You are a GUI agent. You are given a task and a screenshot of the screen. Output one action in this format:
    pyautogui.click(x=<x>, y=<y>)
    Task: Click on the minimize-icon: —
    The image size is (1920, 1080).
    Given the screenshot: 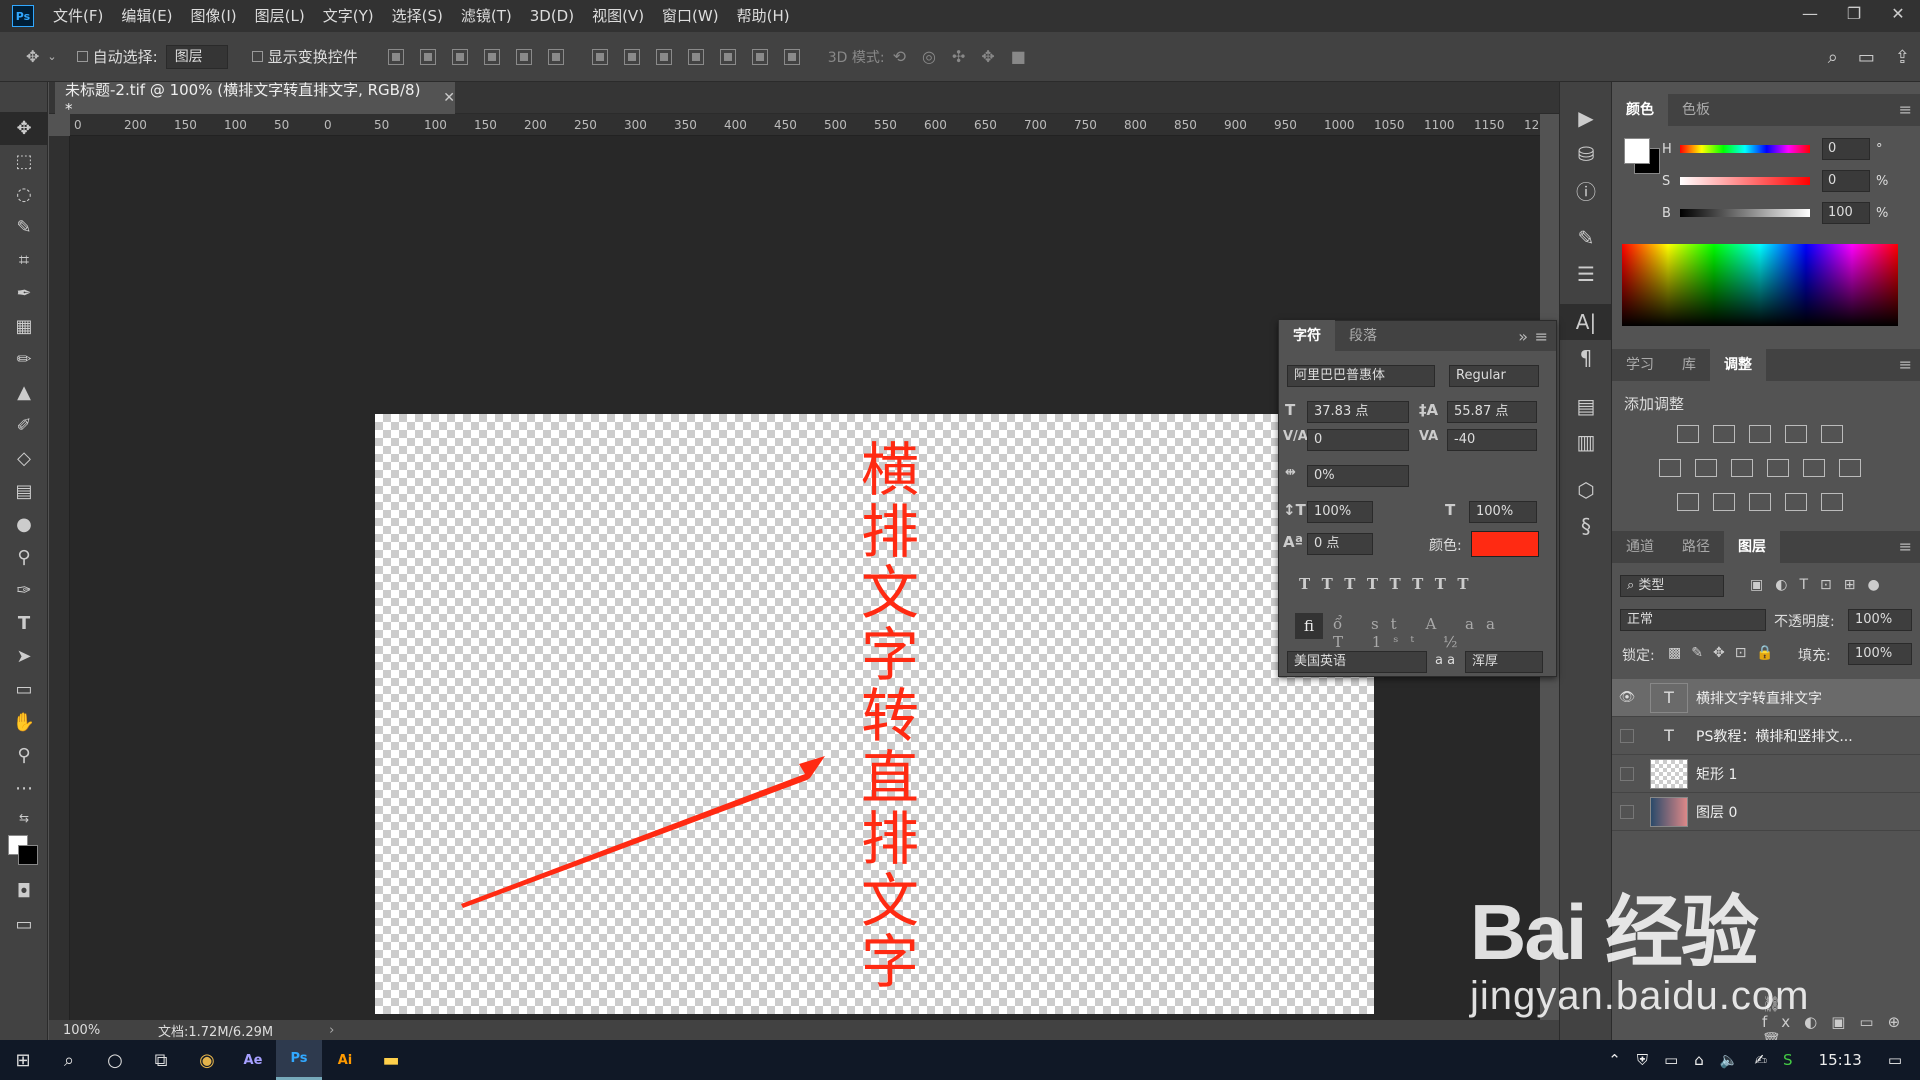 What is the action you would take?
    pyautogui.click(x=1810, y=16)
    